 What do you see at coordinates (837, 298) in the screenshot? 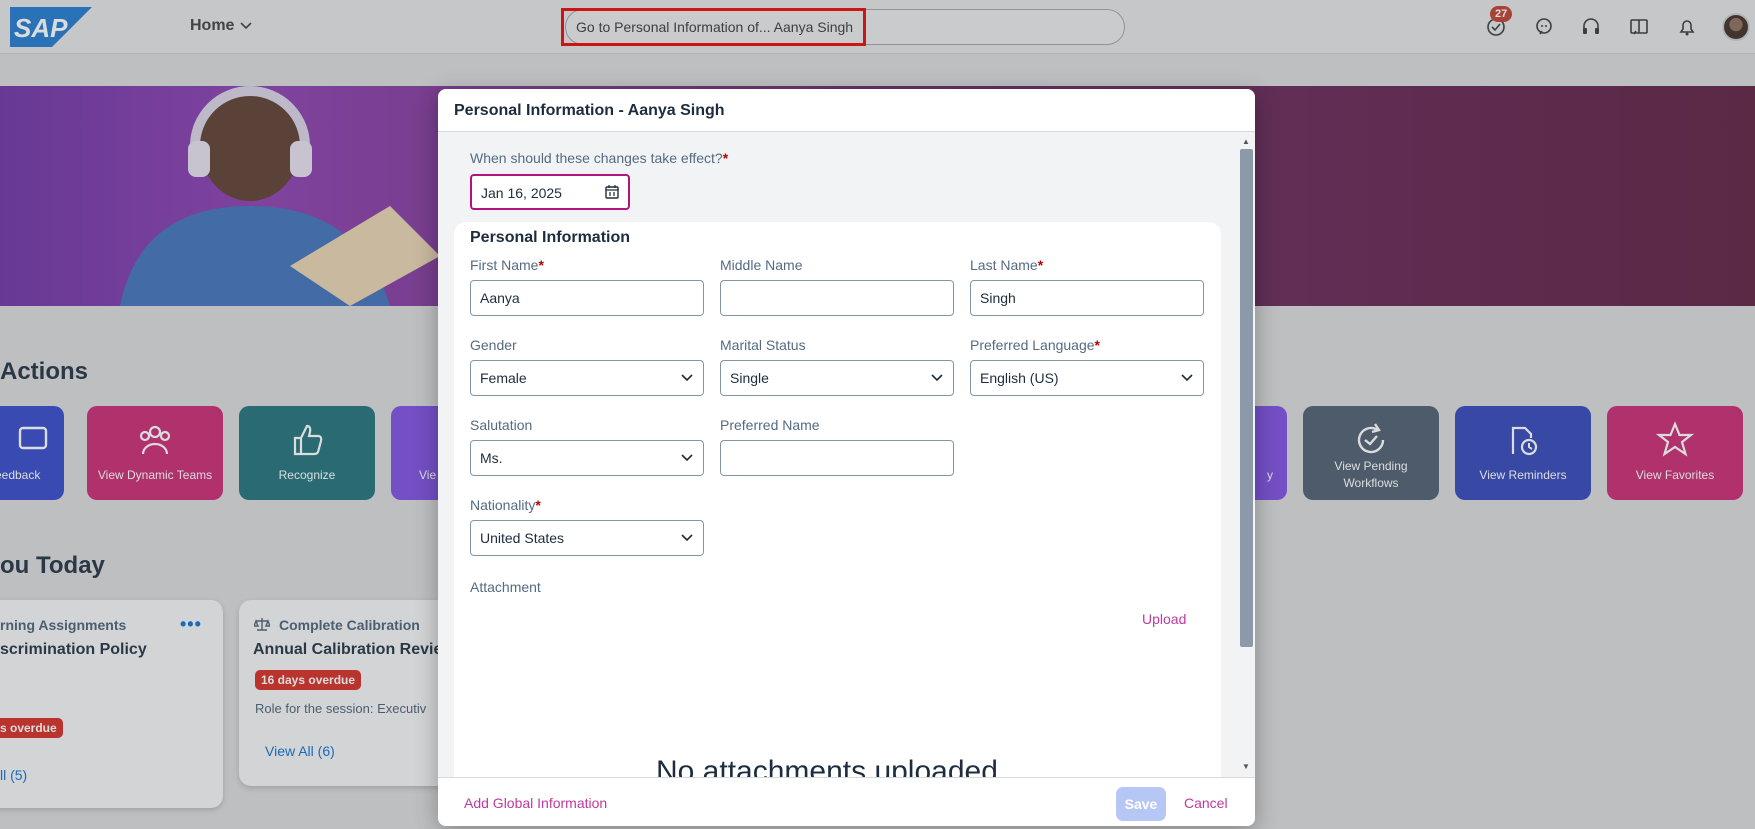
I see `middle-name-field` at bounding box center [837, 298].